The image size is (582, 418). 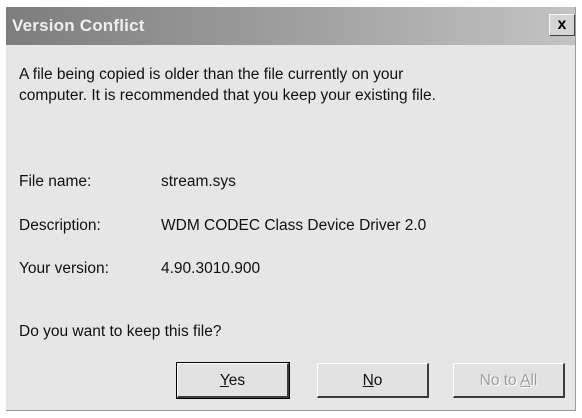 I want to click on window-title: Version Conflict, so click(x=78, y=25).